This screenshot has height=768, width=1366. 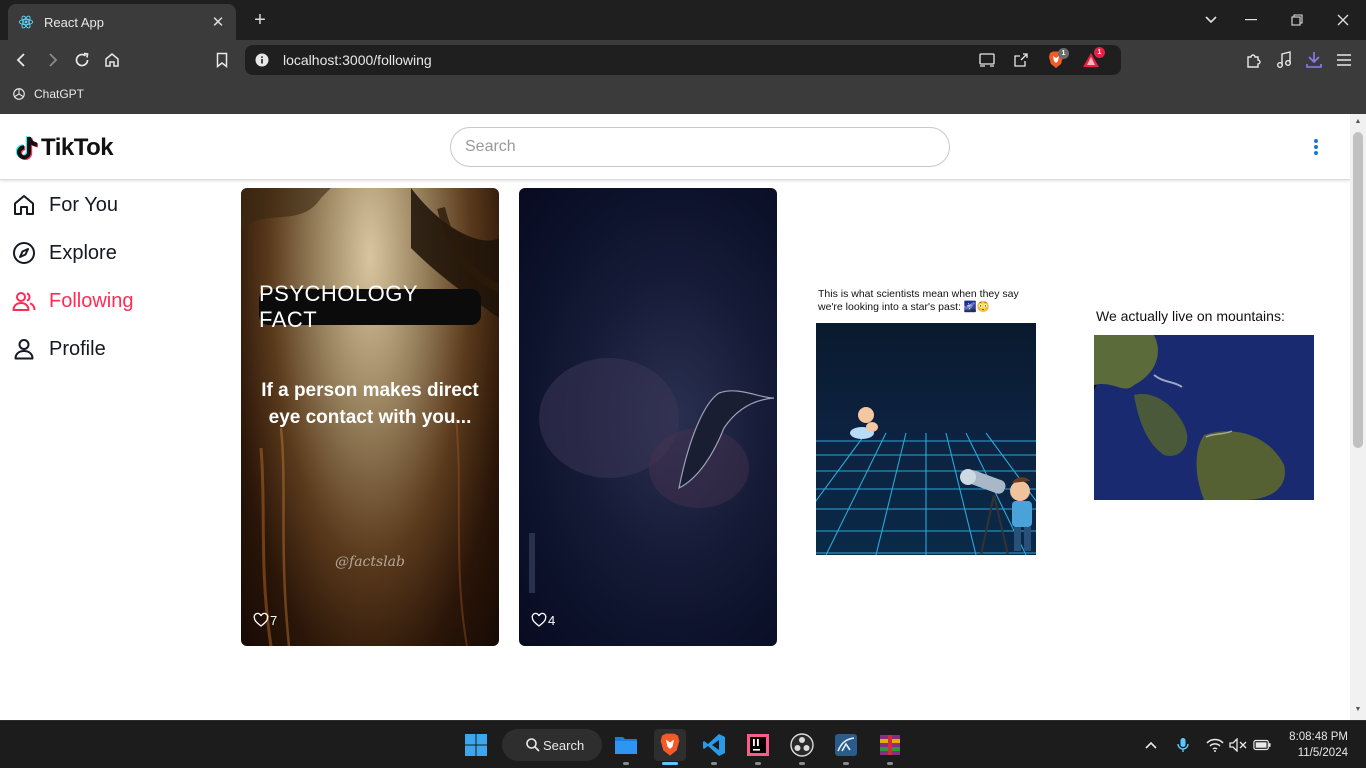 I want to click on dark-sky-image, so click(x=652, y=475).